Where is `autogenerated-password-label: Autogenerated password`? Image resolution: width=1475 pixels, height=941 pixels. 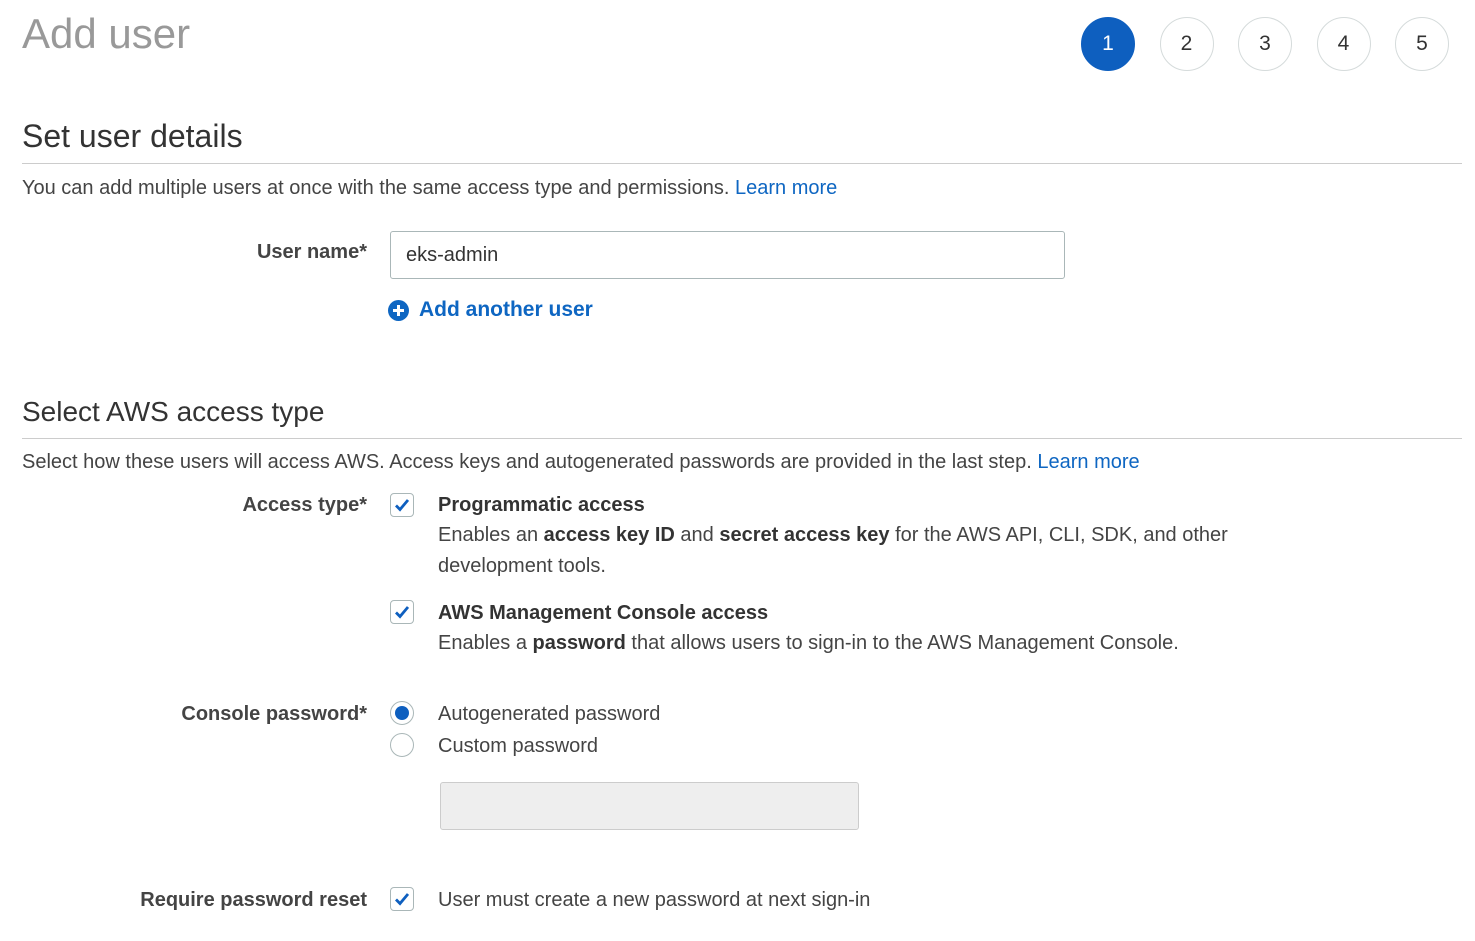 autogenerated-password-label: Autogenerated password is located at coordinates (549, 714).